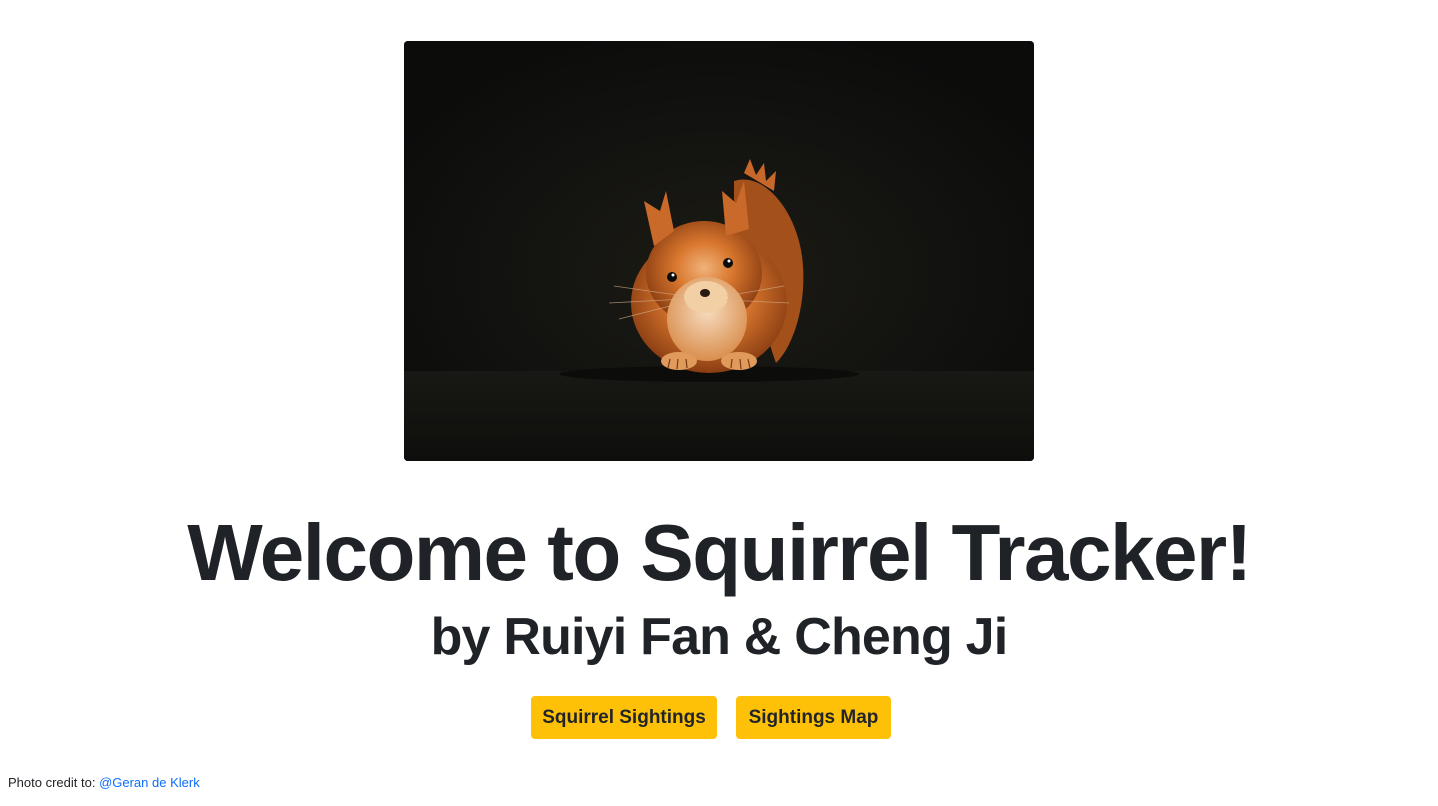 The width and height of the screenshot is (1438, 806). Describe the element at coordinates (149, 782) in the screenshot. I see `photo-credit-link: @Geran de Klerk` at that location.